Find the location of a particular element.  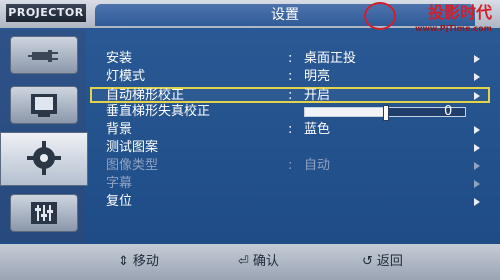

plug-icon is located at coordinates (43, 56).